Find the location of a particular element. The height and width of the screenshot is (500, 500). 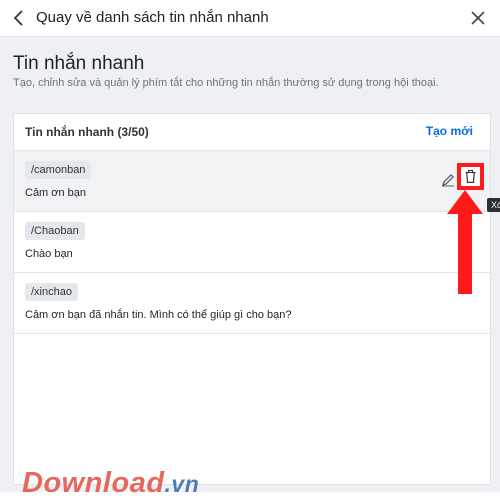

page-title: Tin nhắn nhanh is located at coordinates (79, 63).